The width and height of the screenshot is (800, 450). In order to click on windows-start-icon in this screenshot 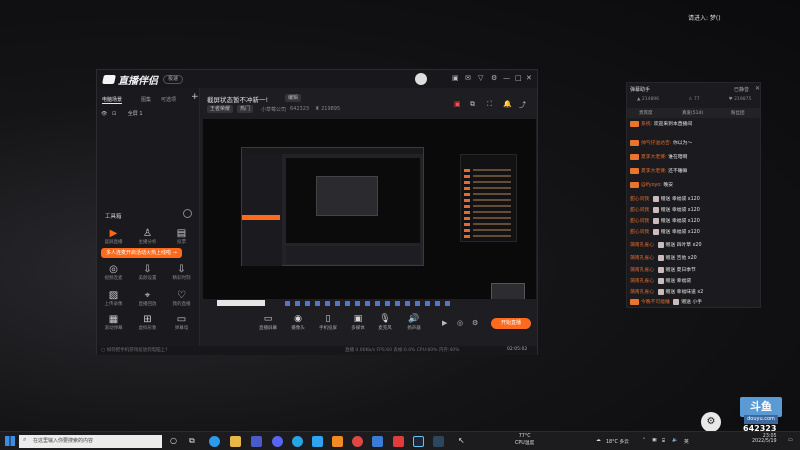, I will do `click(10, 441)`.